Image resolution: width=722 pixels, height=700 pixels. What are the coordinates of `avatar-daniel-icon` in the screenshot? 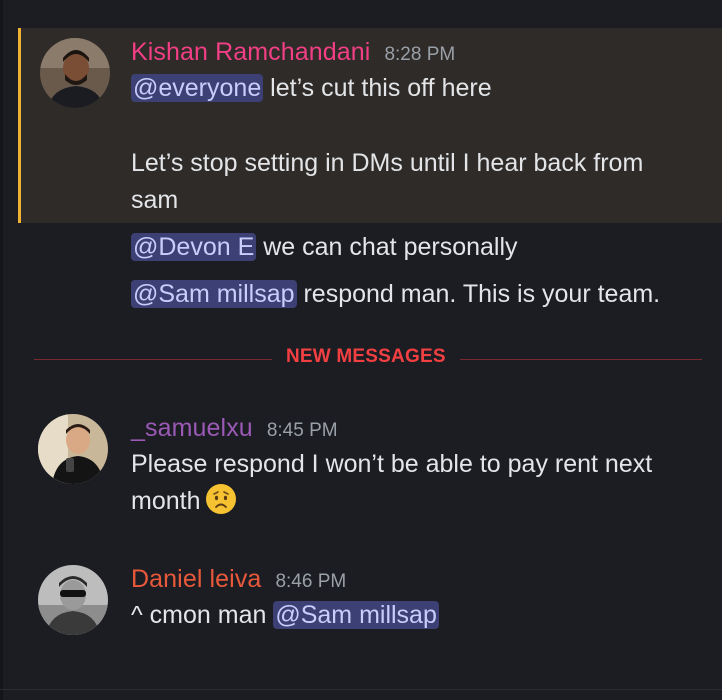 It's located at (73, 600).